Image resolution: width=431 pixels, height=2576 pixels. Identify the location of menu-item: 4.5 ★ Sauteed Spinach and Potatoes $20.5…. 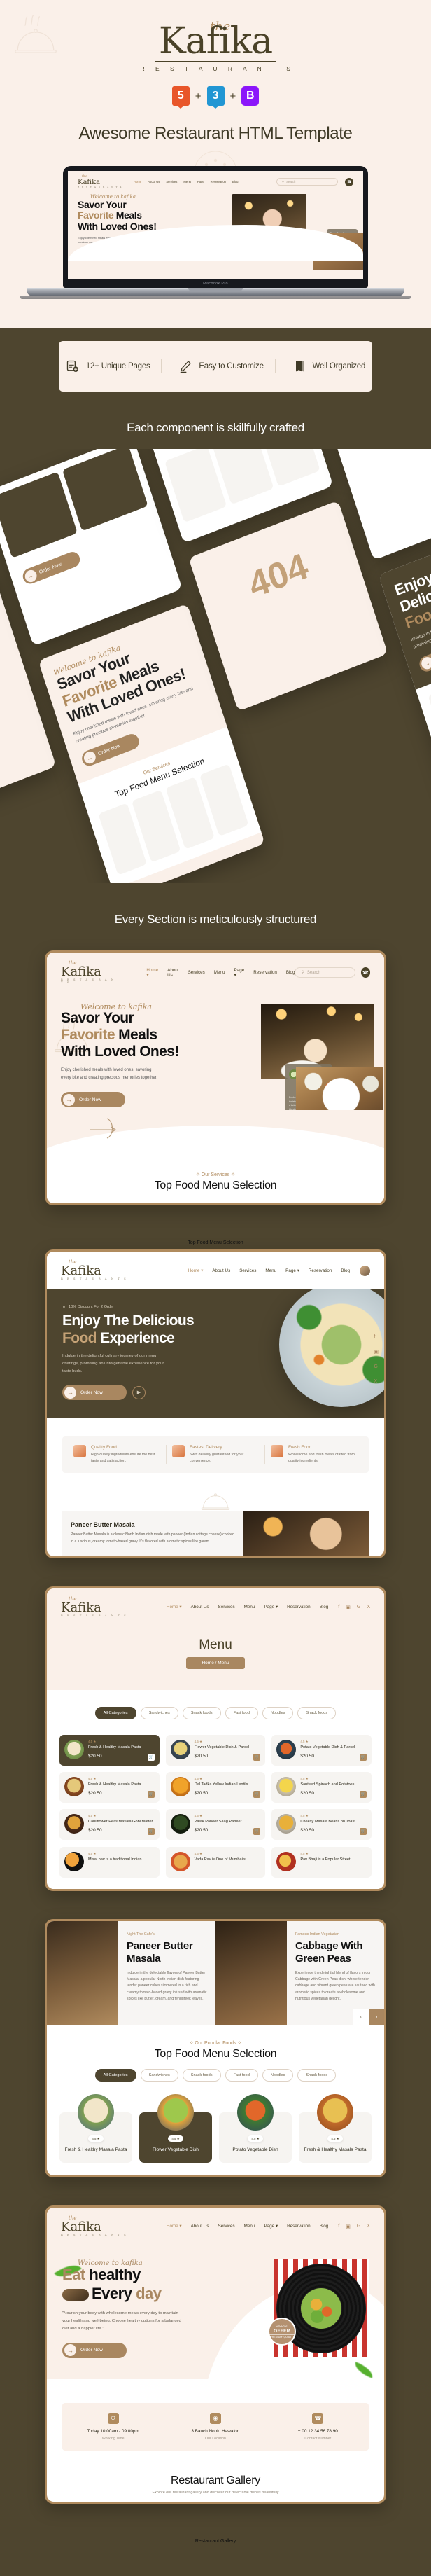
(321, 1787).